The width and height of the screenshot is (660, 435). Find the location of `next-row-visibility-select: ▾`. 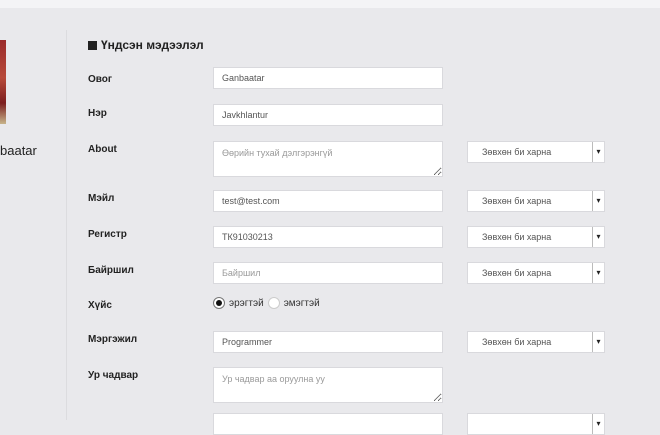

next-row-visibility-select: ▾ is located at coordinates (536, 424).